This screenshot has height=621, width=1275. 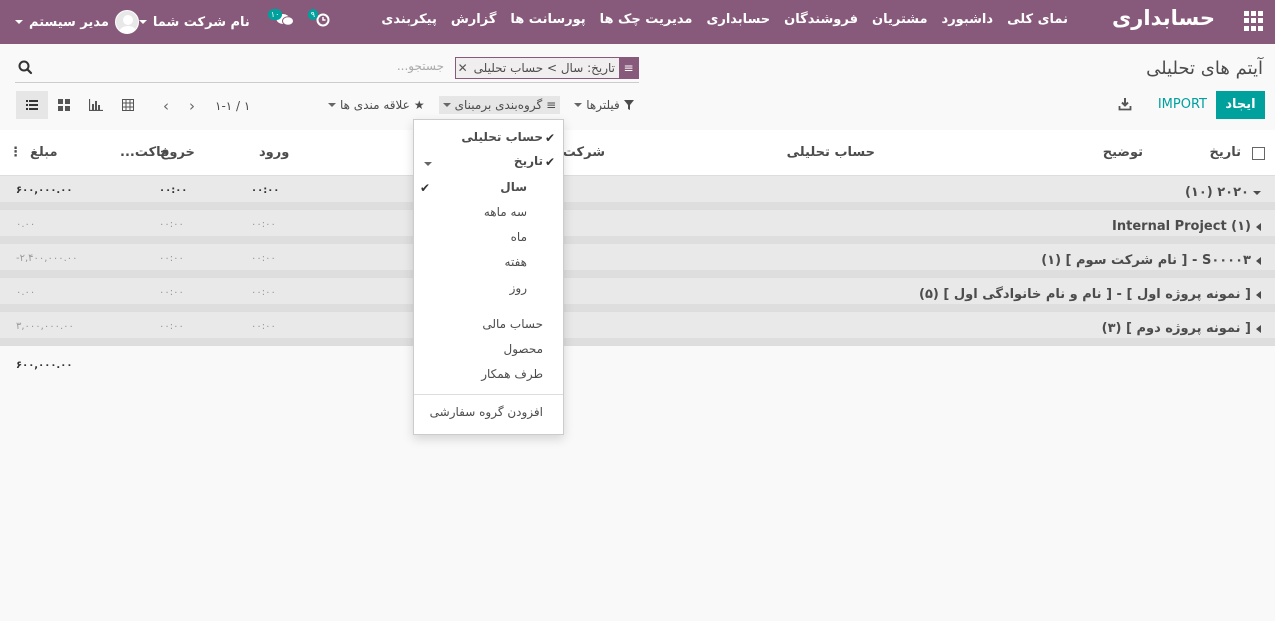 I want to click on optional-columns-toggle: ⋮, so click(x=15, y=152).